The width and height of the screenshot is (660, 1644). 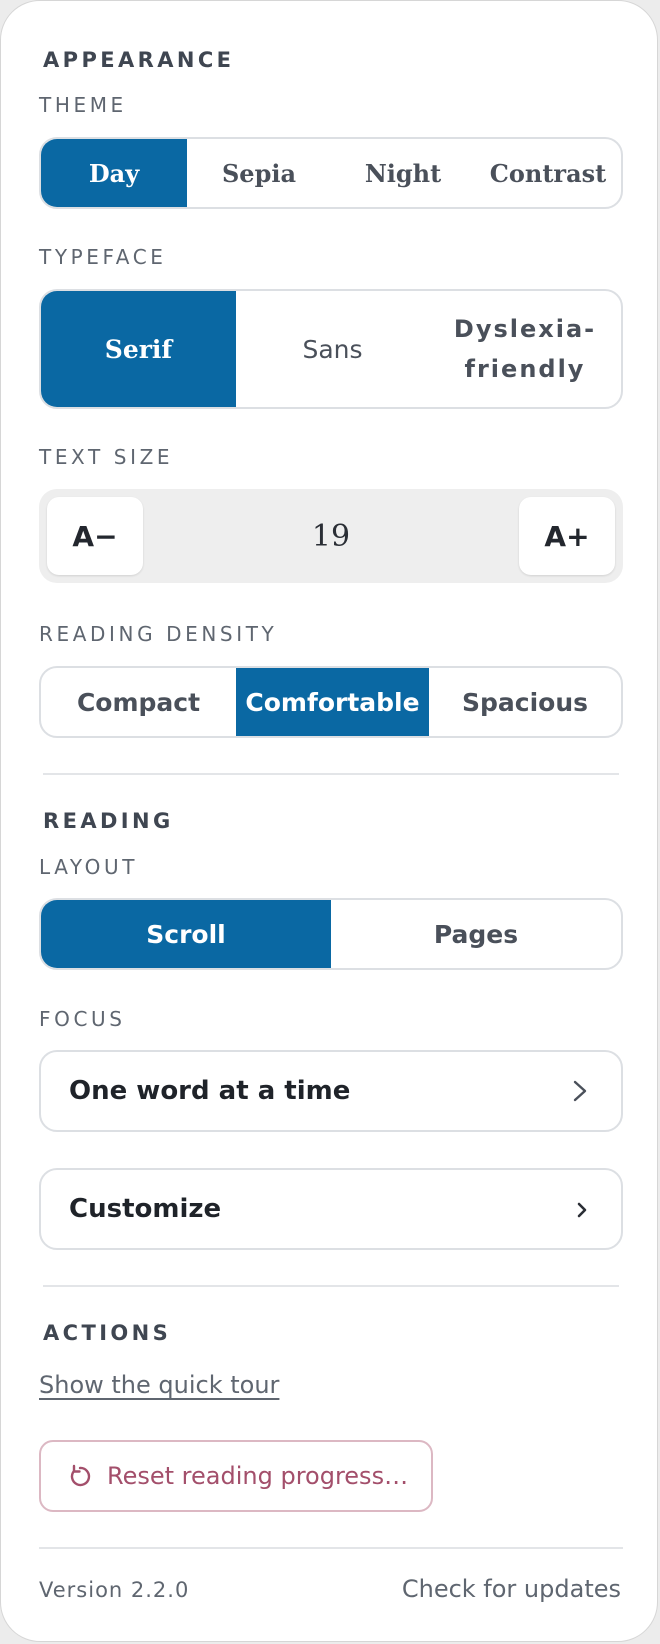 What do you see at coordinates (331, 1209) in the screenshot?
I see `customize-button: Customize` at bounding box center [331, 1209].